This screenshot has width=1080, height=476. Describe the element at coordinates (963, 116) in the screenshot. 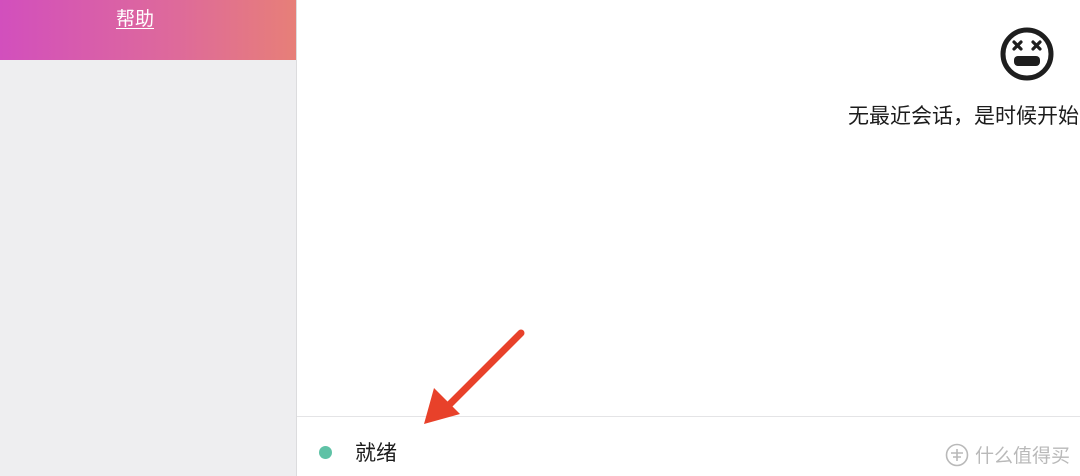

I see `empty-state-message: 无最近会话，是时候开始` at that location.